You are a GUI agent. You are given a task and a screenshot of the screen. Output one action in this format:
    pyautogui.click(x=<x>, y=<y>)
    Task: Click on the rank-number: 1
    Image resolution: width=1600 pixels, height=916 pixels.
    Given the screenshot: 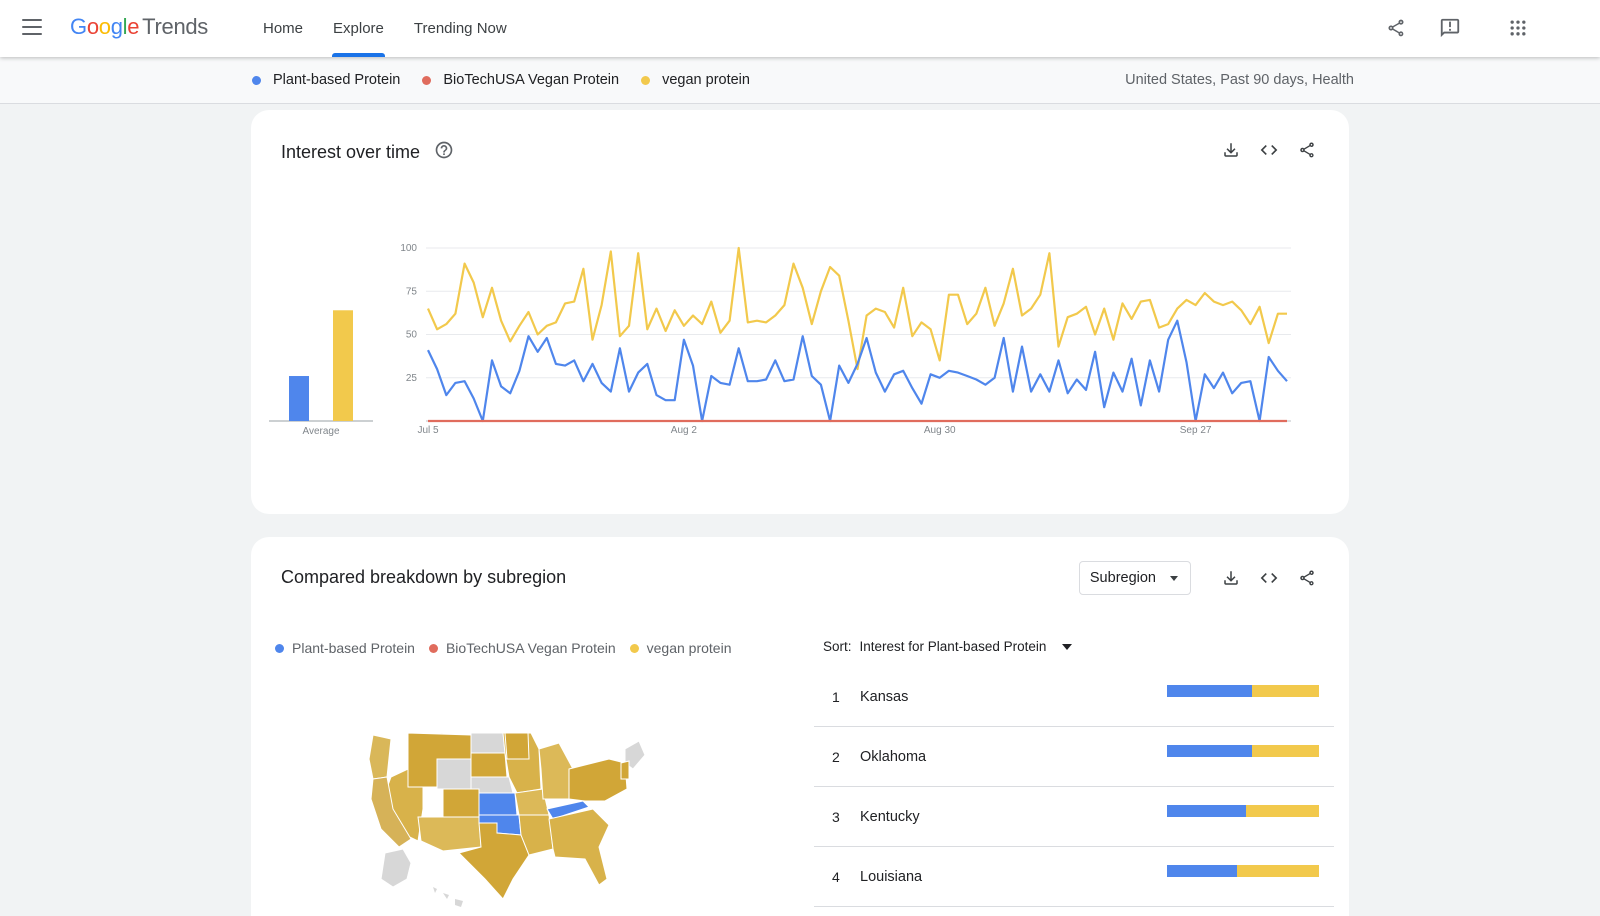 What is the action you would take?
    pyautogui.click(x=836, y=697)
    